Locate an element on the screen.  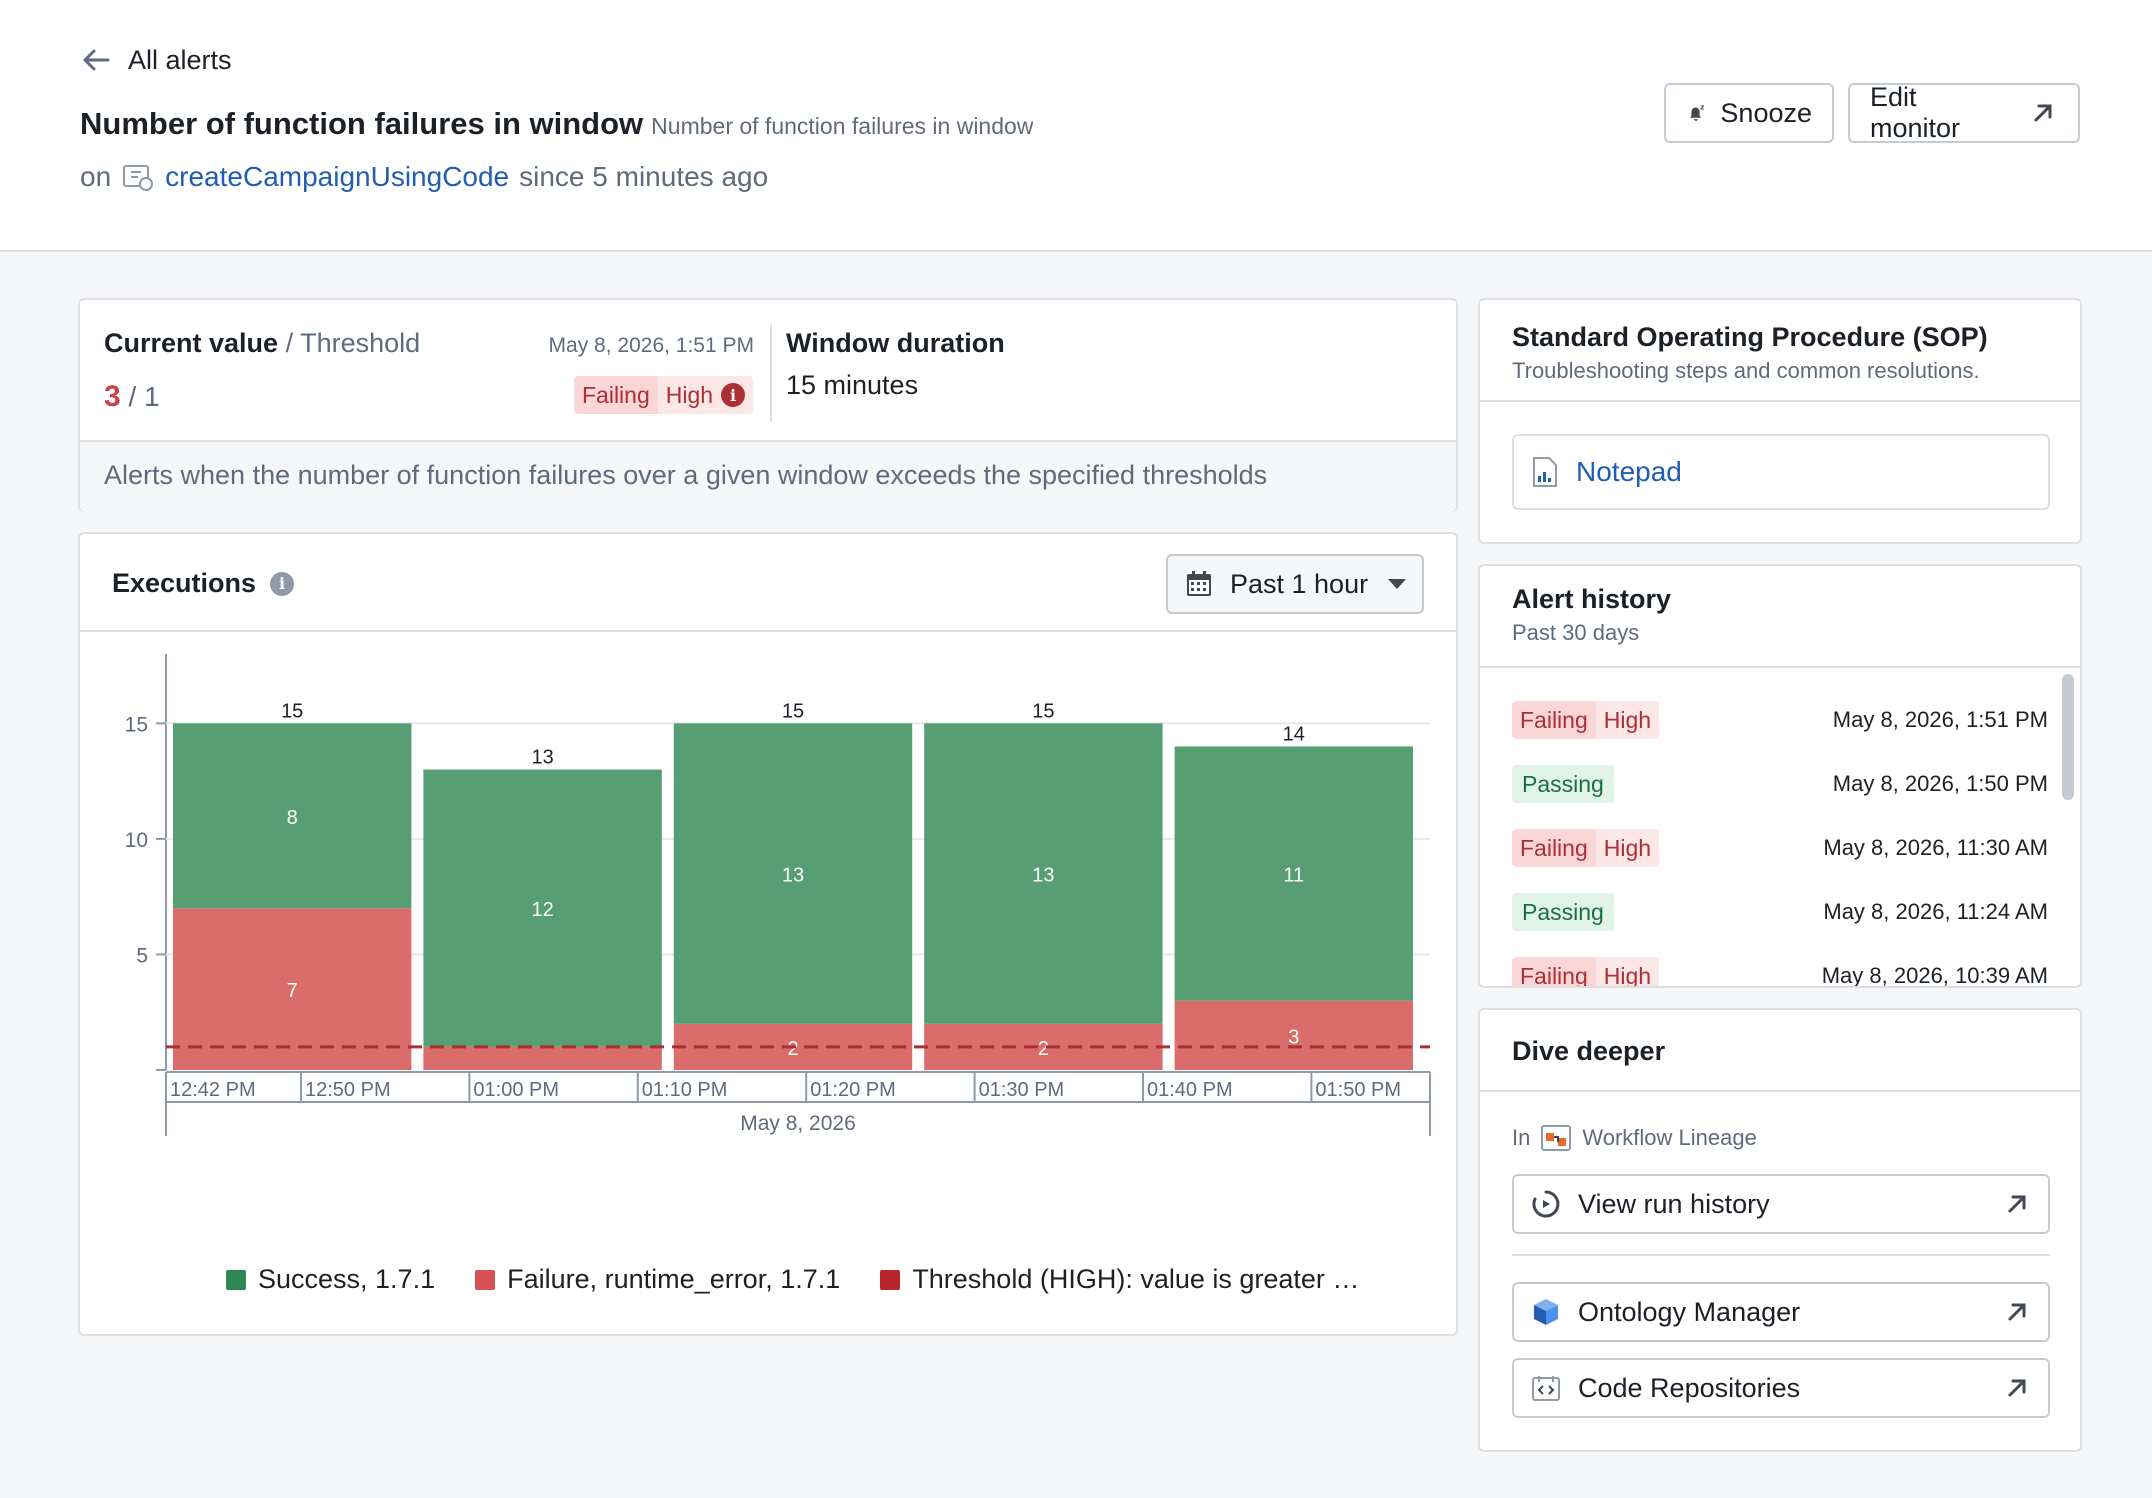
total-data-label: 14 is located at coordinates (1294, 734).